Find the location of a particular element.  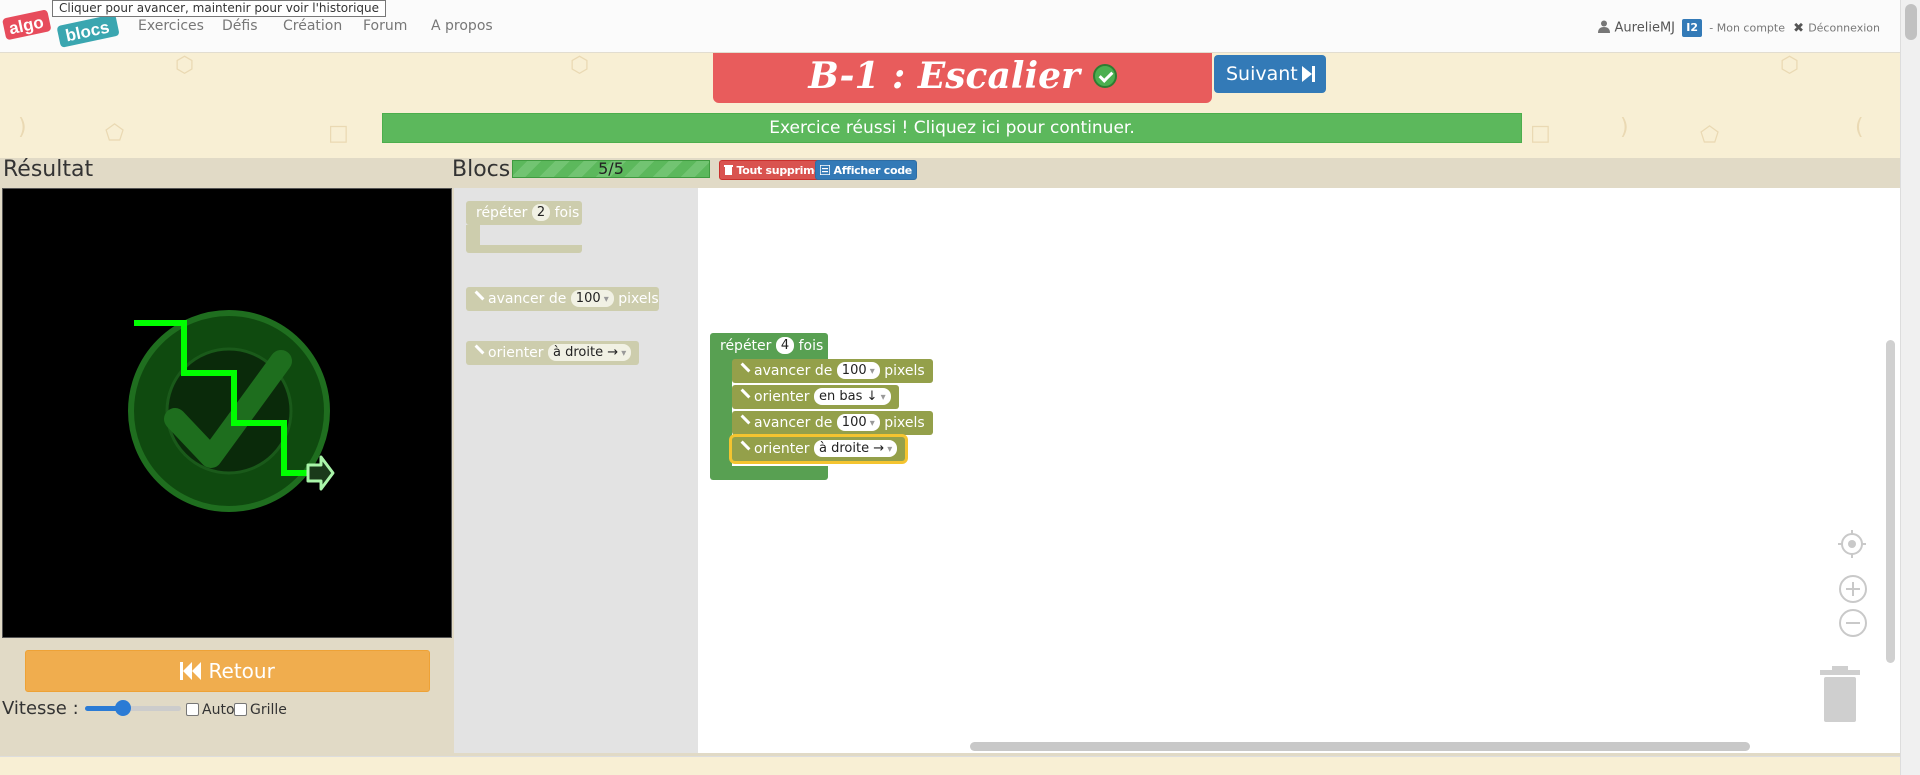

result-canvas is located at coordinates (227, 413).